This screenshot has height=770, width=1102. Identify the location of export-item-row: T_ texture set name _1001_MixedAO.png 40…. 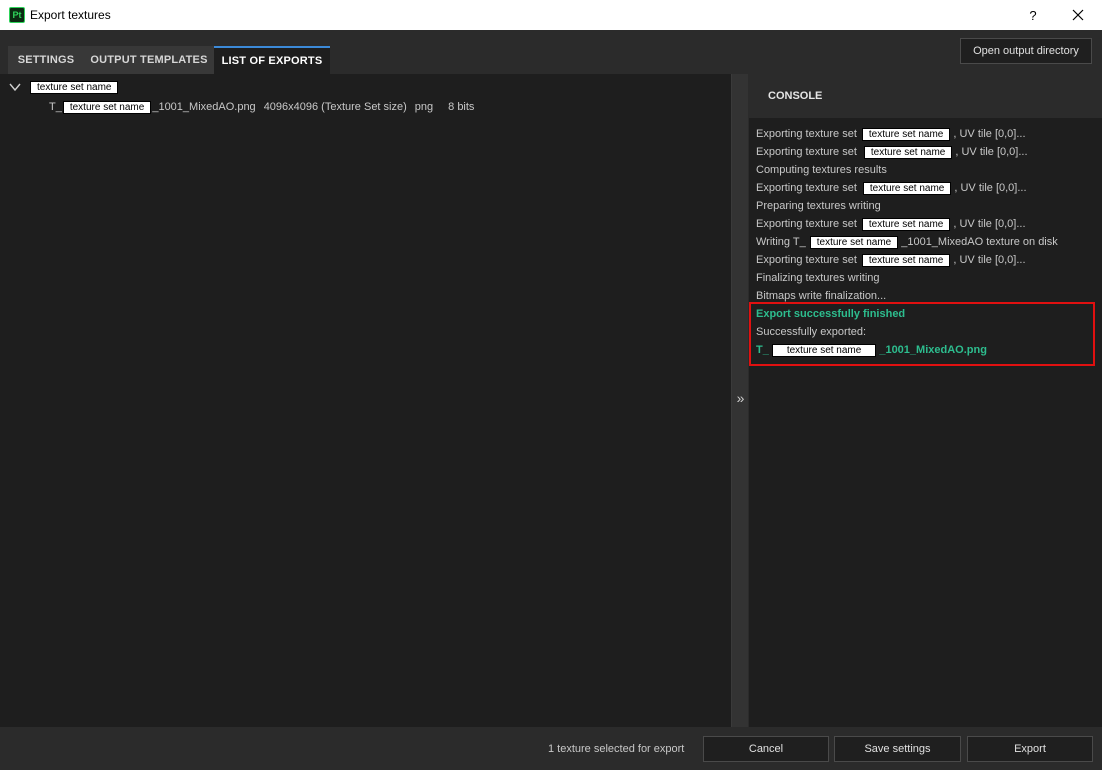
(261, 107).